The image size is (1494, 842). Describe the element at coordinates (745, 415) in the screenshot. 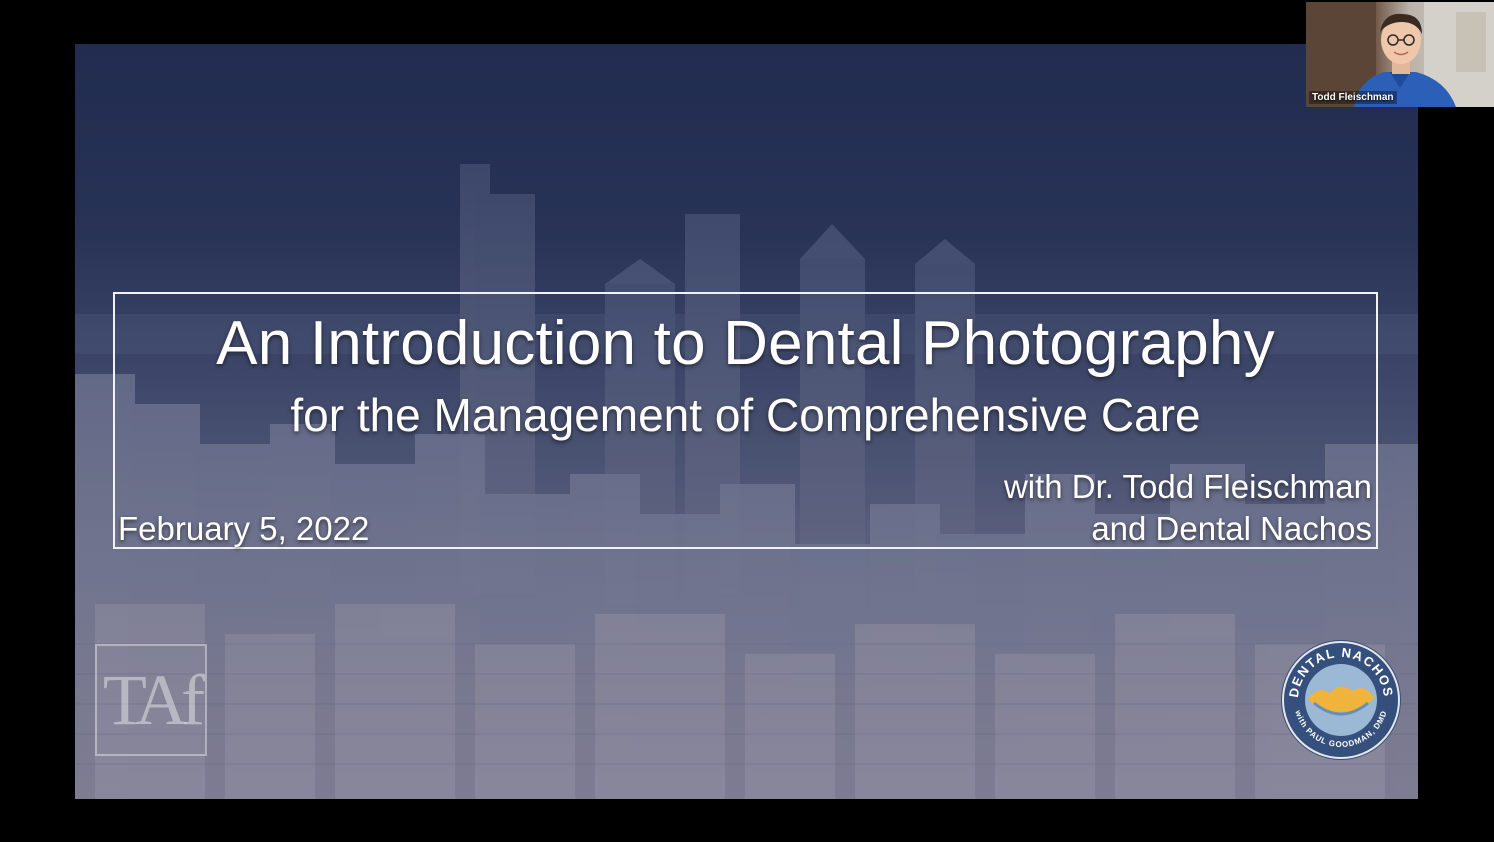

I see `slide-subtitle: for the Management of Comprehensive Care` at that location.